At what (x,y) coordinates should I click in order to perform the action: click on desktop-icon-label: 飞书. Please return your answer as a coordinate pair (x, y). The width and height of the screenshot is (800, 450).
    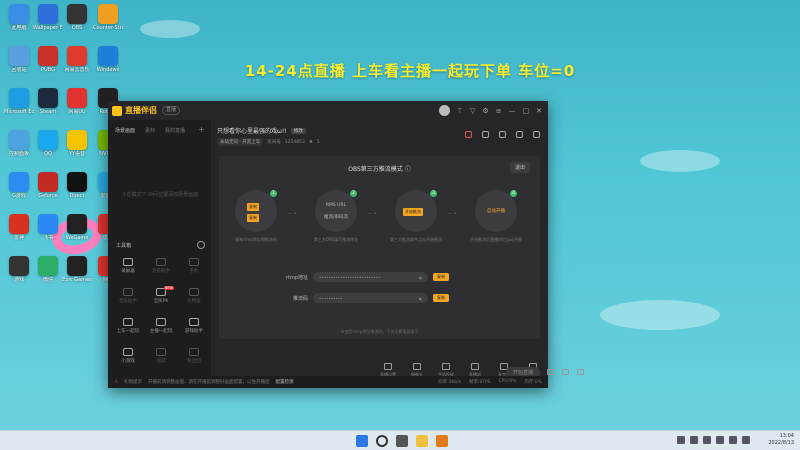
    Looking at the image, I should click on (47, 238).